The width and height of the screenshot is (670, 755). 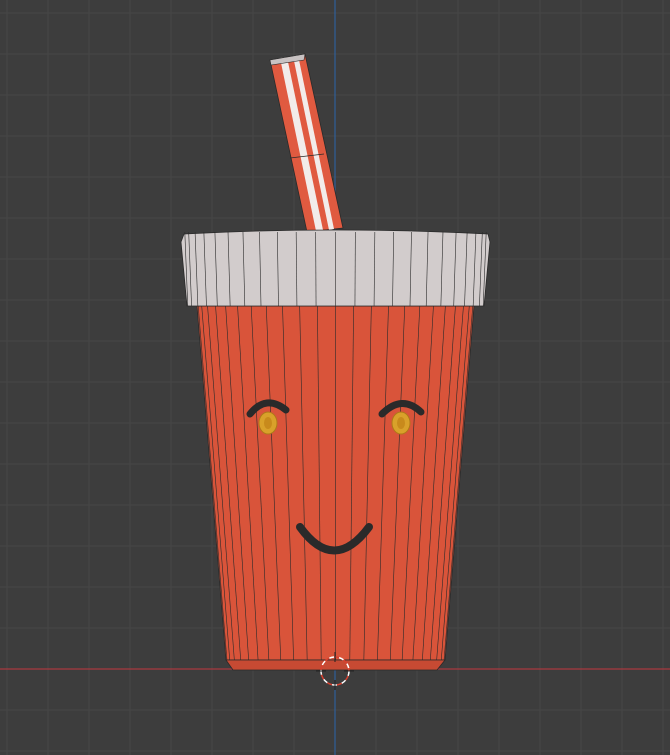 What do you see at coordinates (306, 143) in the screenshot?
I see `straw` at bounding box center [306, 143].